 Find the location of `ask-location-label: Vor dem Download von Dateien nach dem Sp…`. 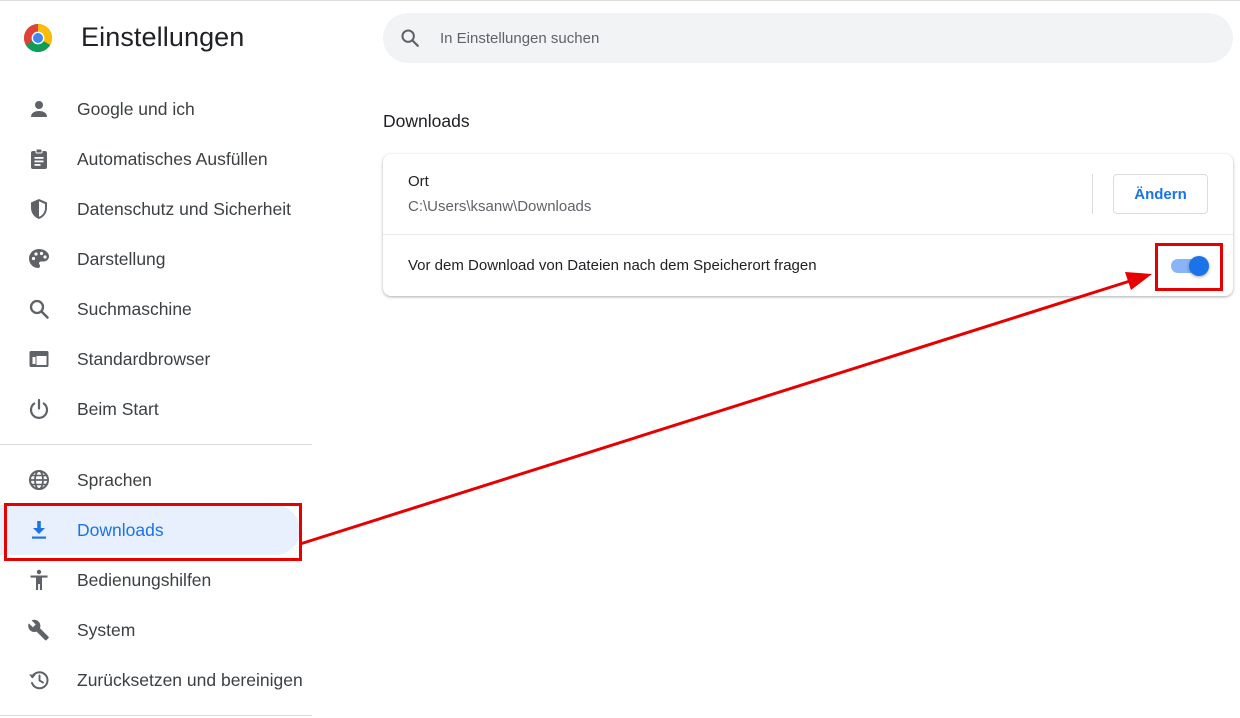

ask-location-label: Vor dem Download von Dateien nach dem Sp… is located at coordinates (612, 265).